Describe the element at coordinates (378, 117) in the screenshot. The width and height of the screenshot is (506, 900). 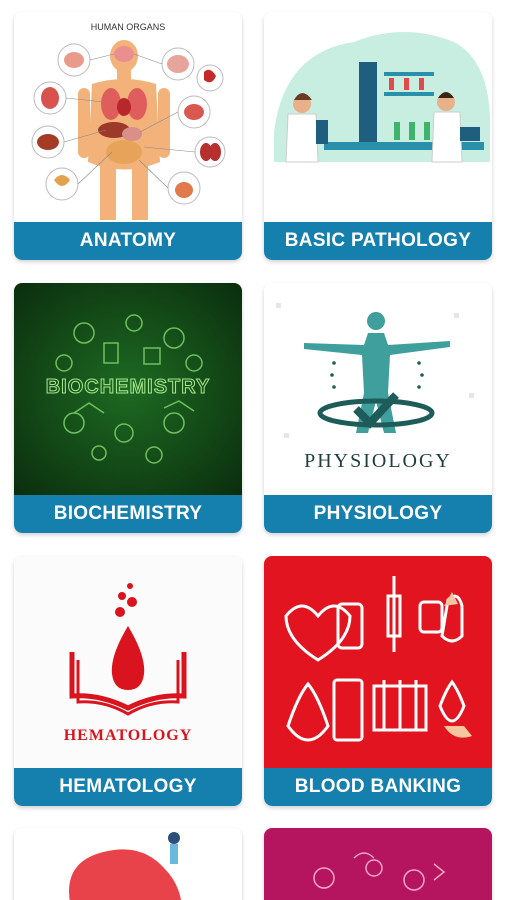
I see `lab-scientists-icon` at that location.